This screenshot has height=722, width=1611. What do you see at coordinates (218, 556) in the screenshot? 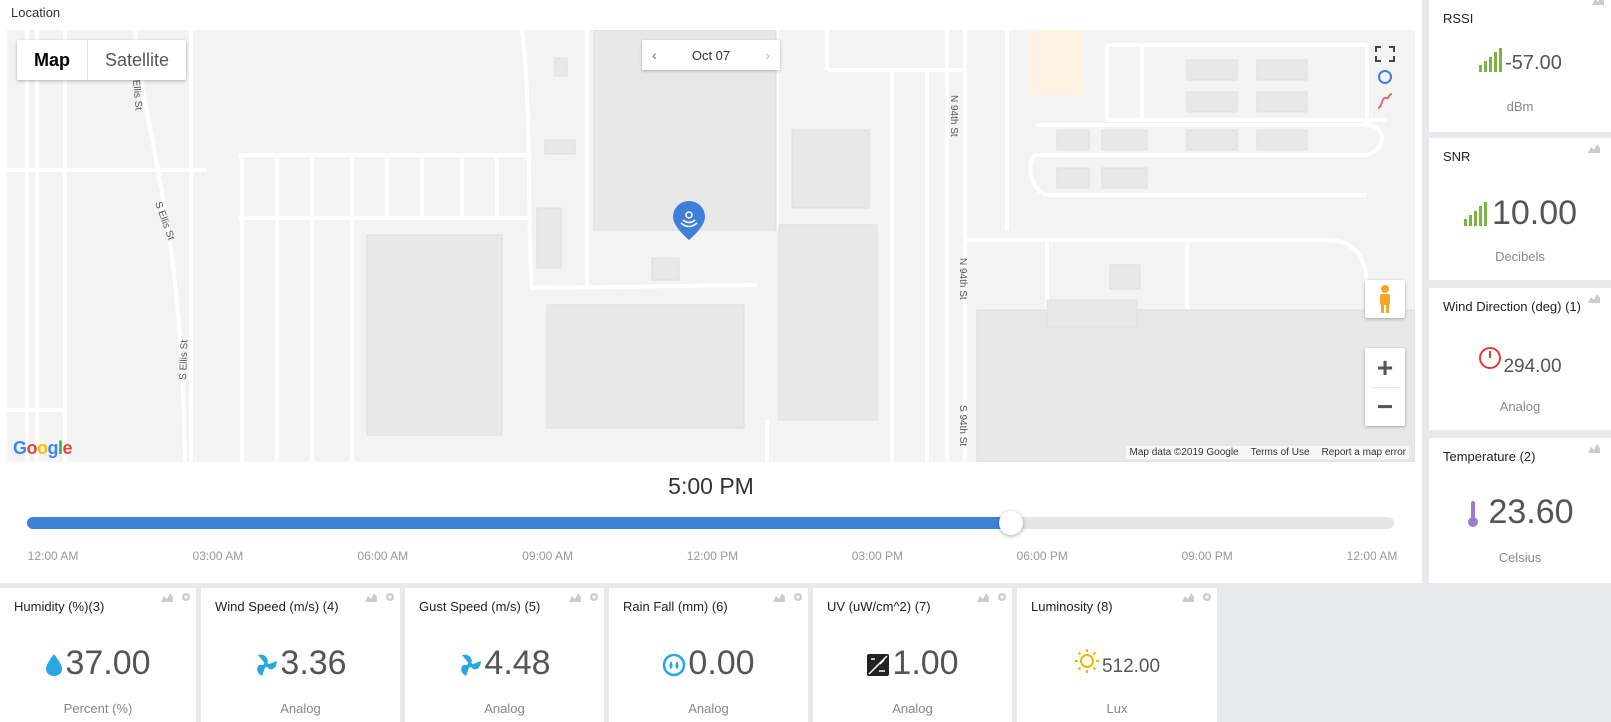
I see `time-tick-label: 03:00 AM` at bounding box center [218, 556].